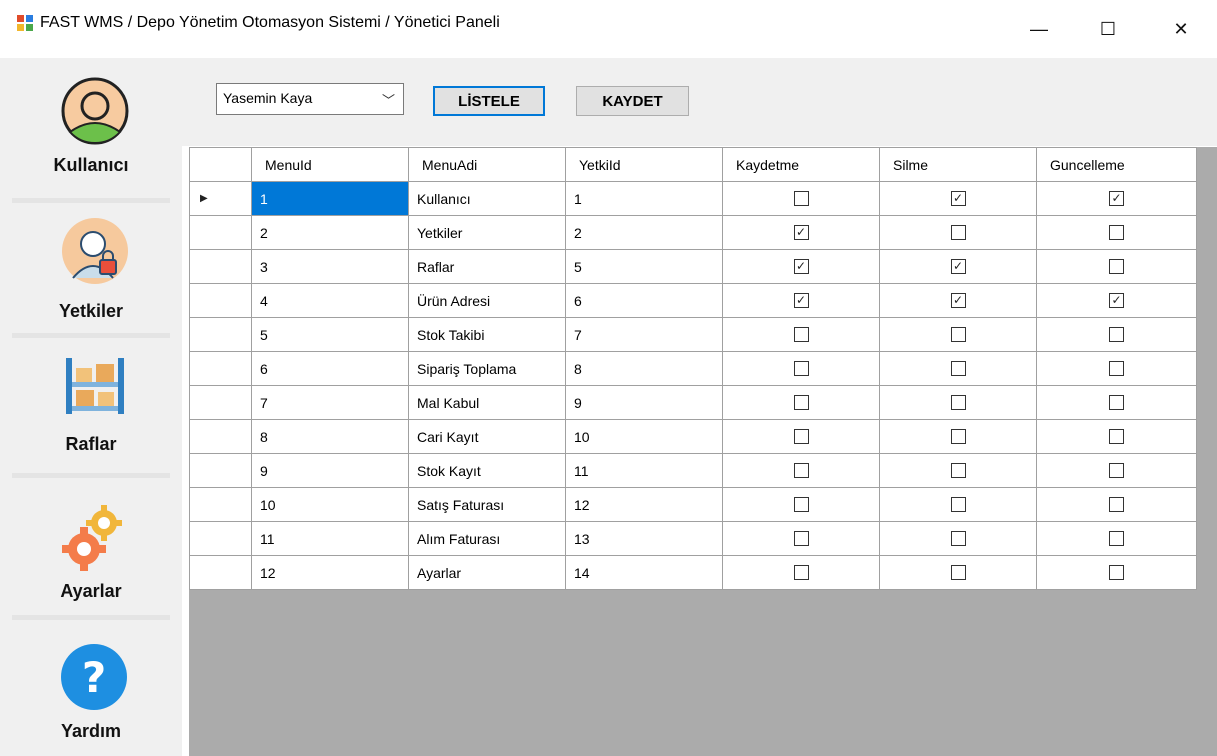 Image resolution: width=1217 pixels, height=756 pixels. I want to click on table-cell-yetkiid: 8, so click(644, 368).